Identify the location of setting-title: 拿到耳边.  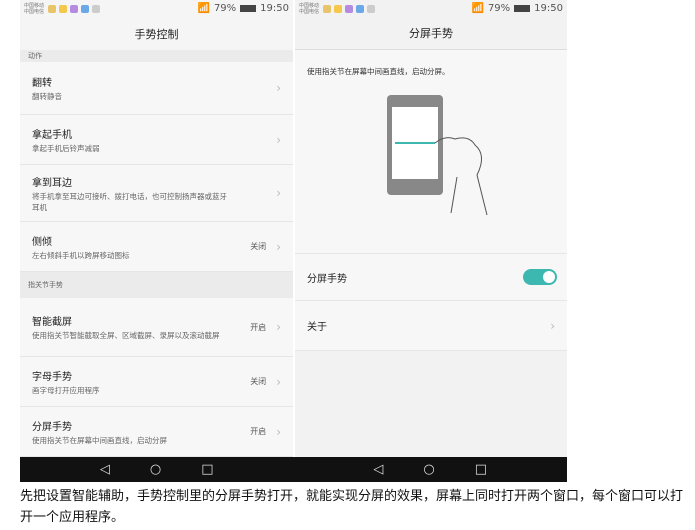
(52, 183).